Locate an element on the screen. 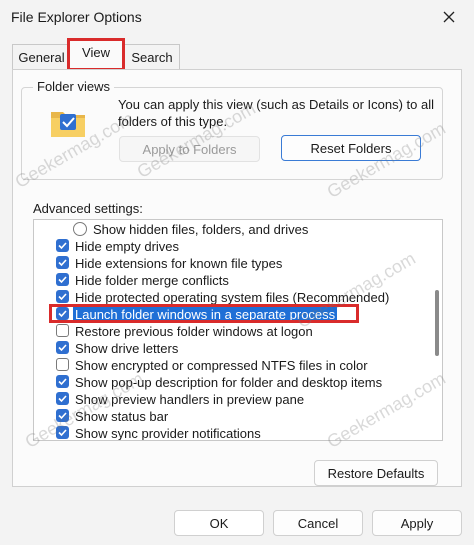 The width and height of the screenshot is (474, 545). folder-check-icon is located at coordinates (69, 123).